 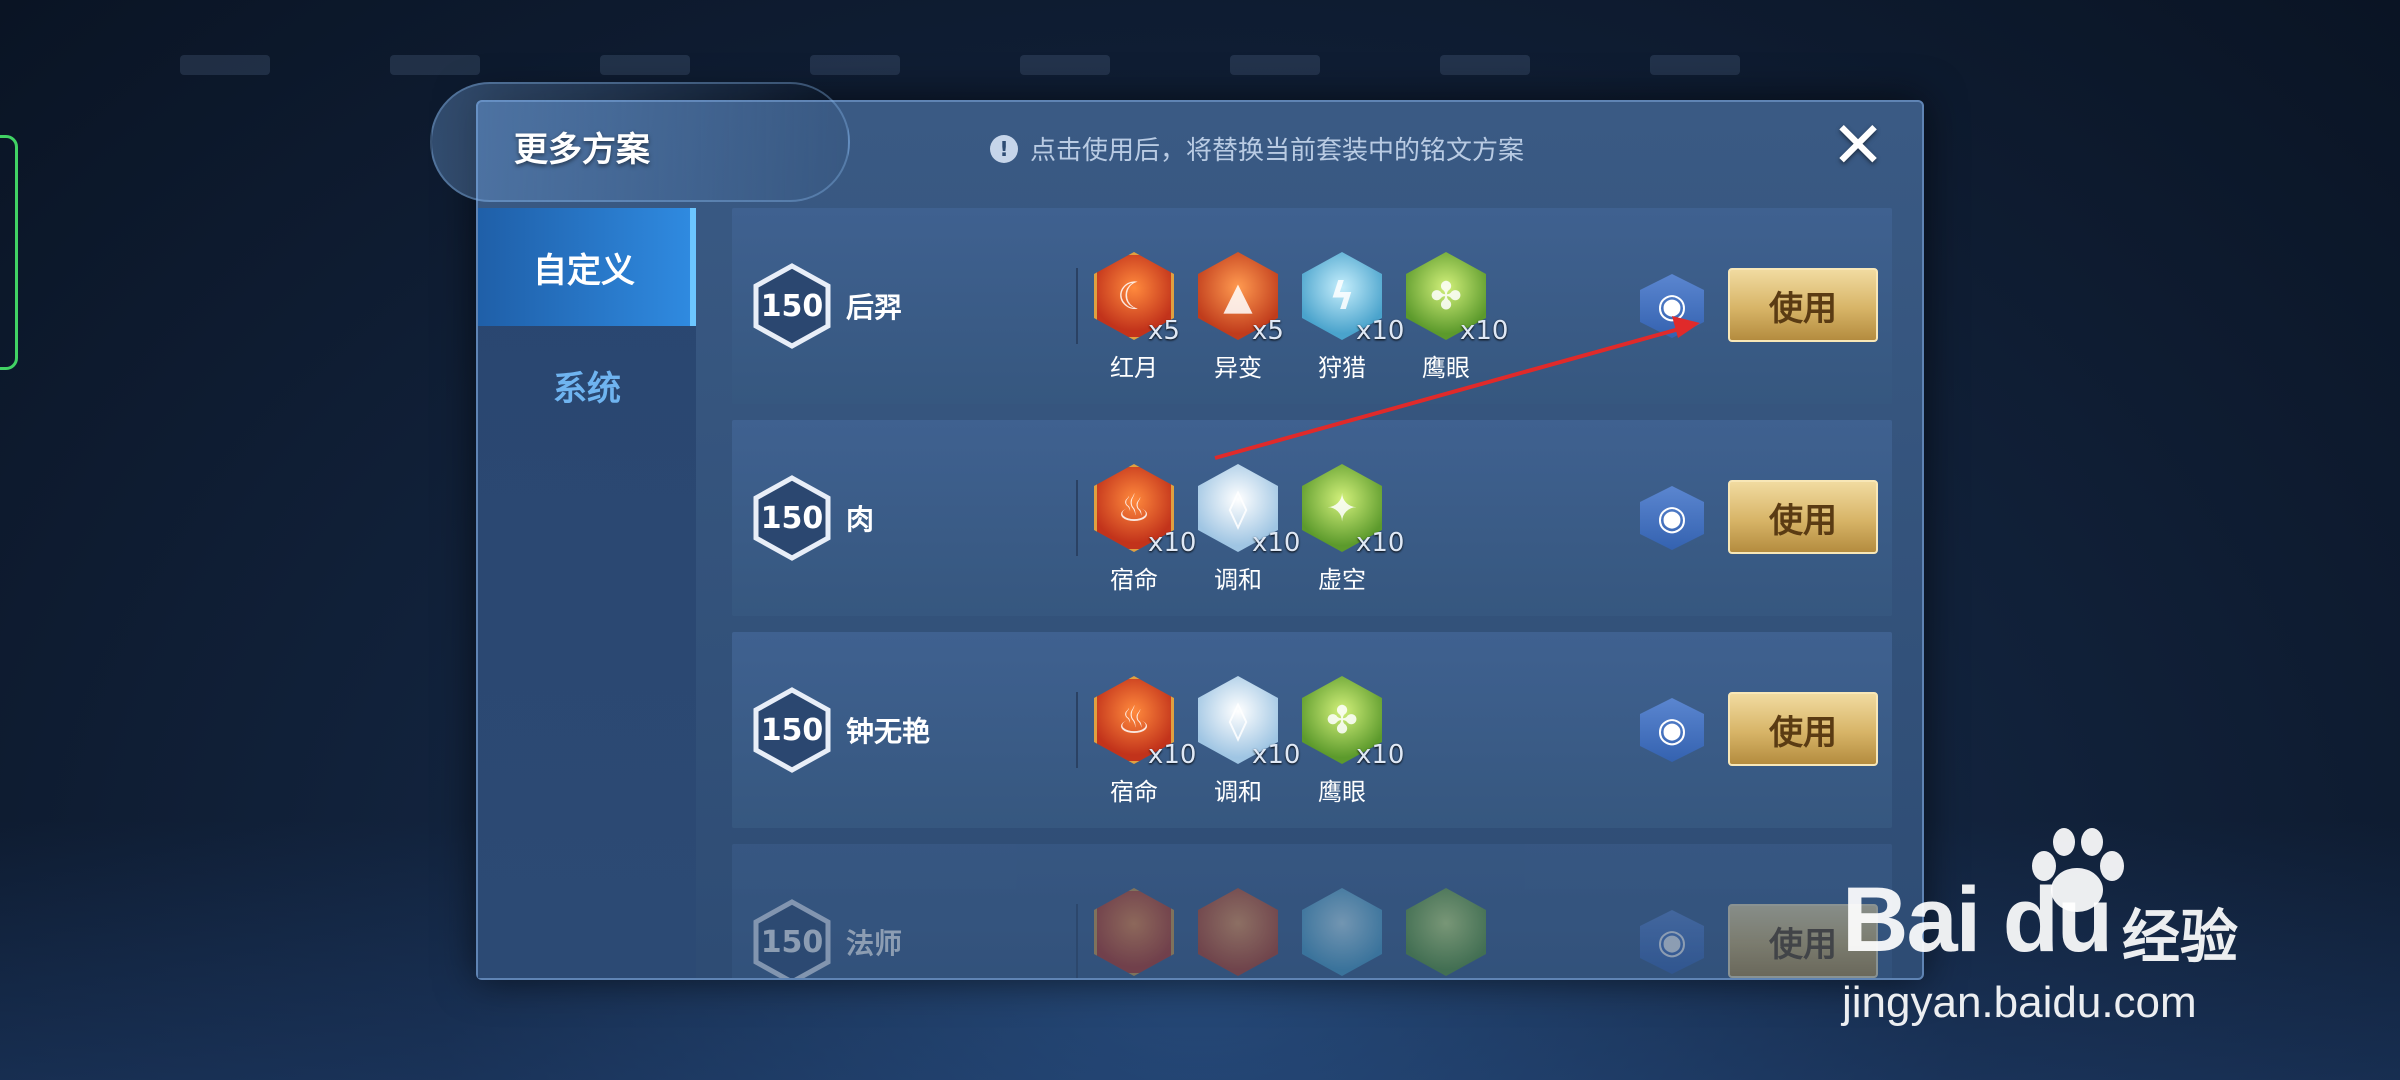 I want to click on rune-item: ✦ x10 虚空, so click(x=1353, y=529).